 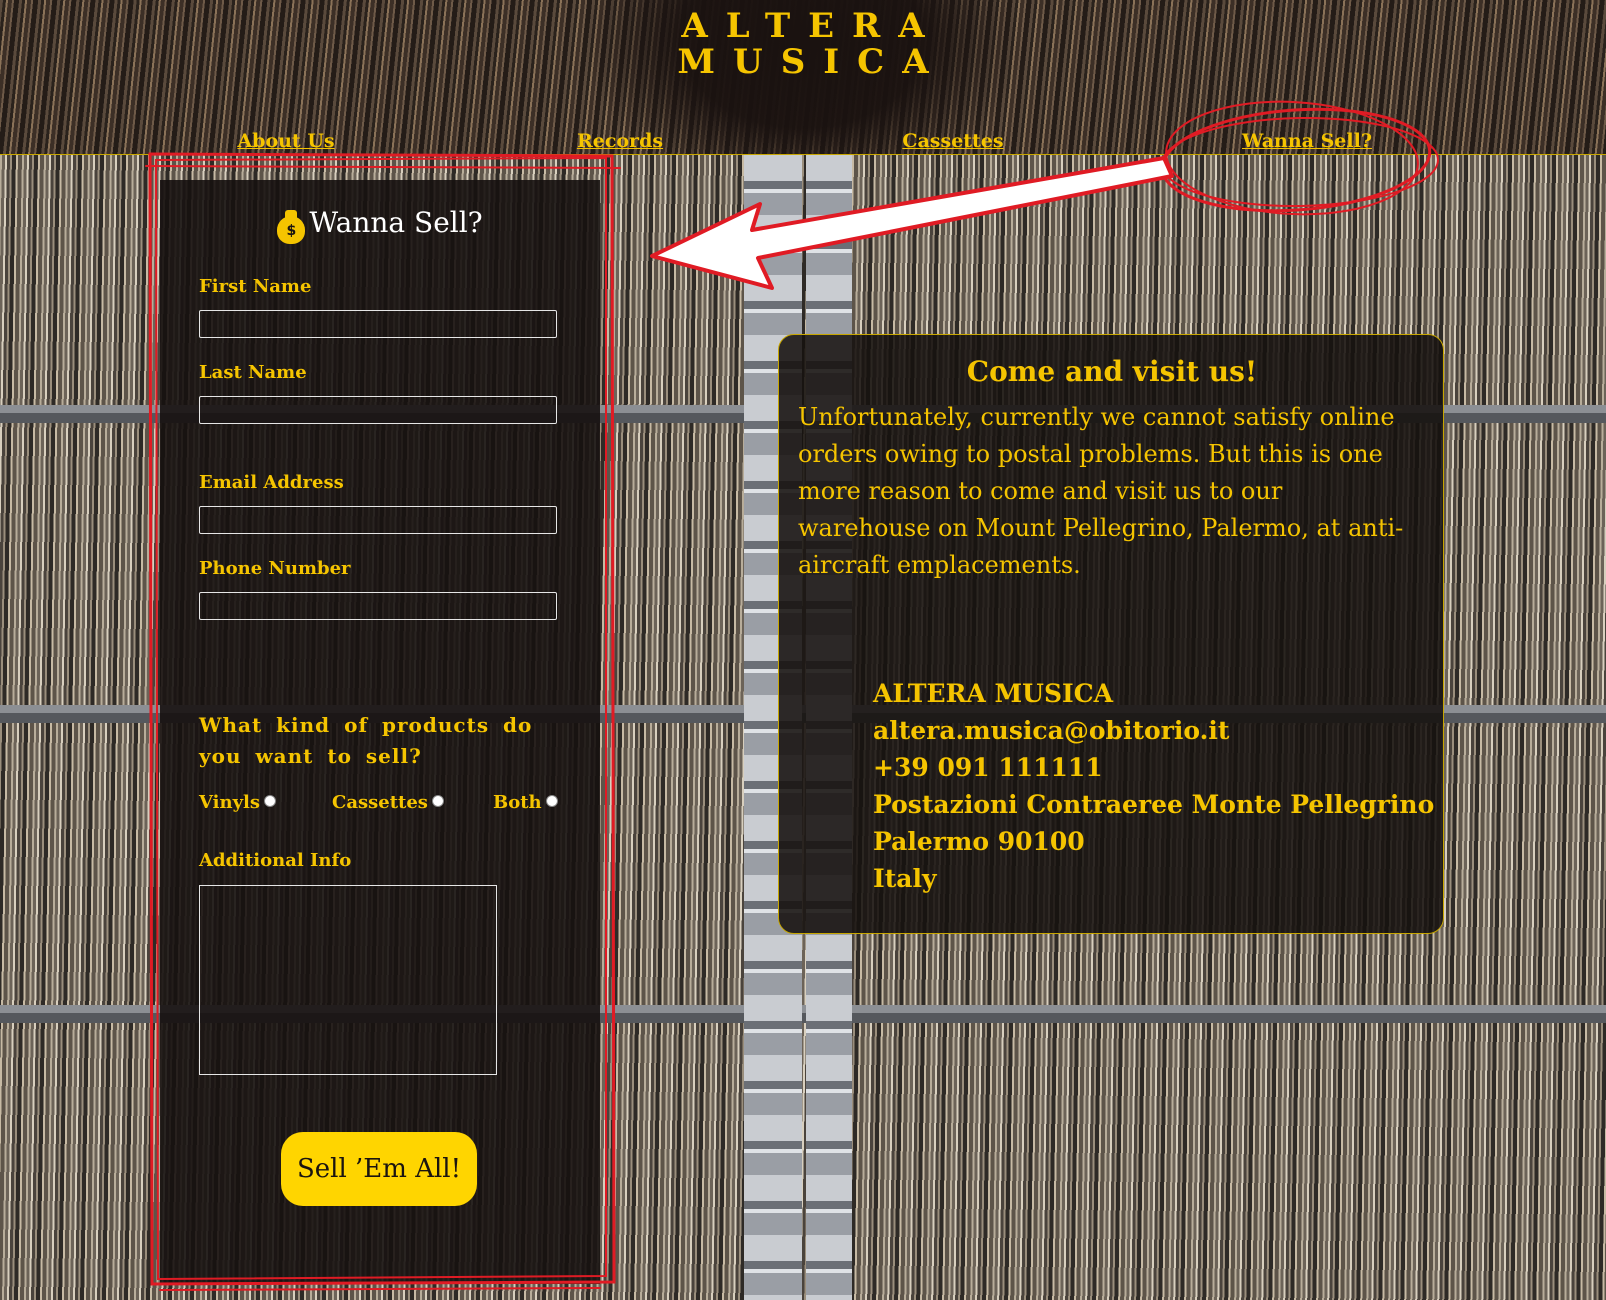 What do you see at coordinates (378, 520) in the screenshot?
I see `email-field` at bounding box center [378, 520].